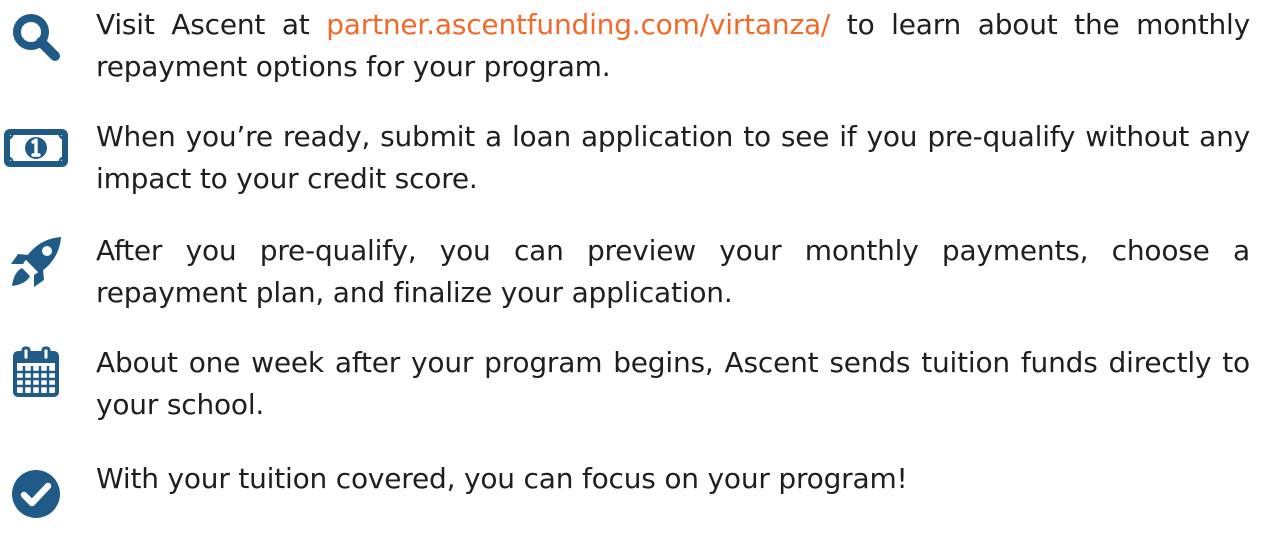 Image resolution: width=1266 pixels, height=538 pixels. What do you see at coordinates (36, 494) in the screenshot?
I see `check-circle-icon` at bounding box center [36, 494].